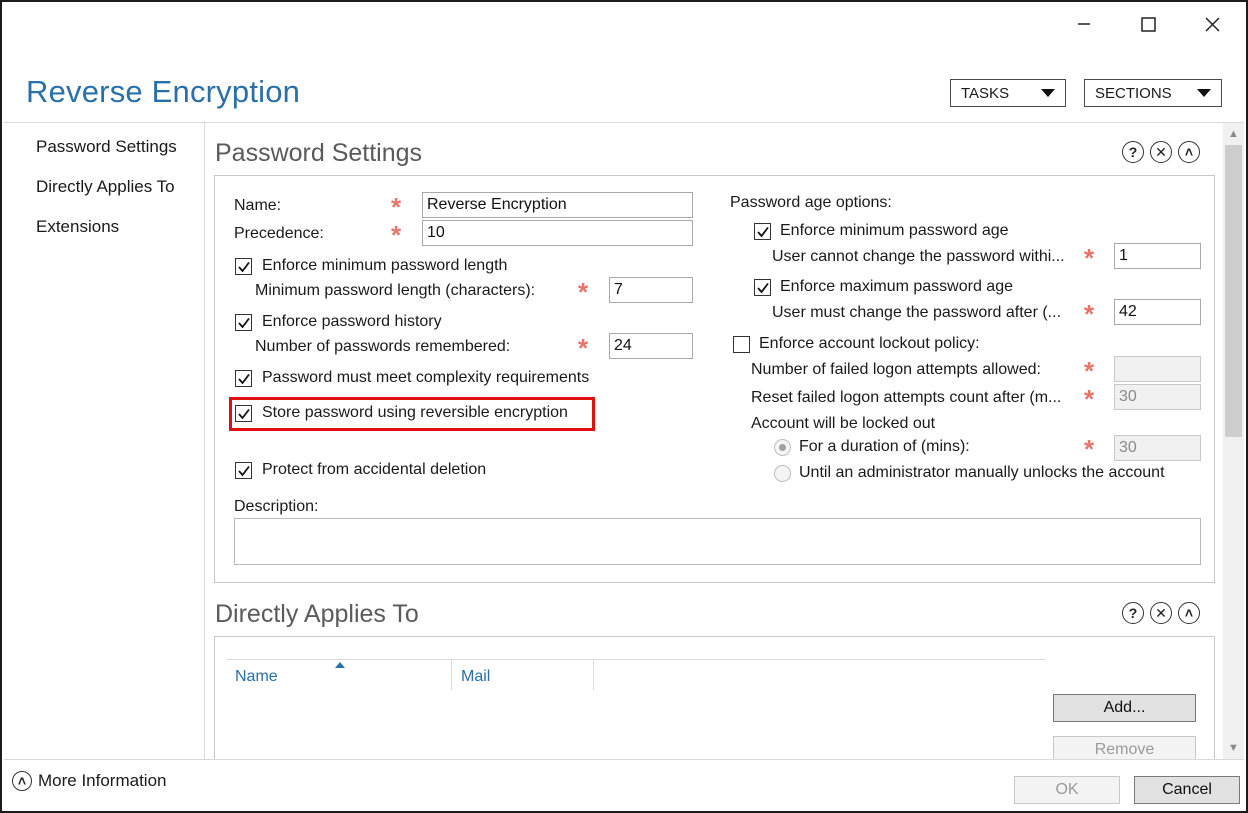  I want to click on precedence-field: 10, so click(557, 233).